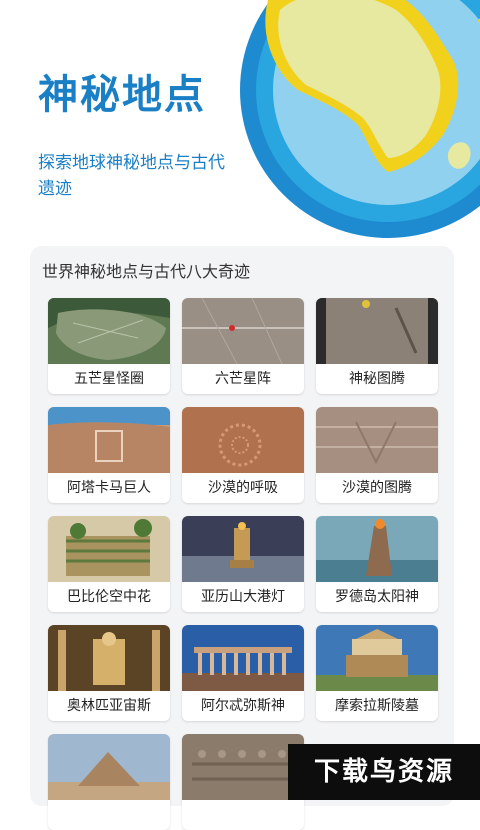 This screenshot has height=830, width=480. I want to click on place-card-hexagram: 六芒星阵, so click(243, 346).